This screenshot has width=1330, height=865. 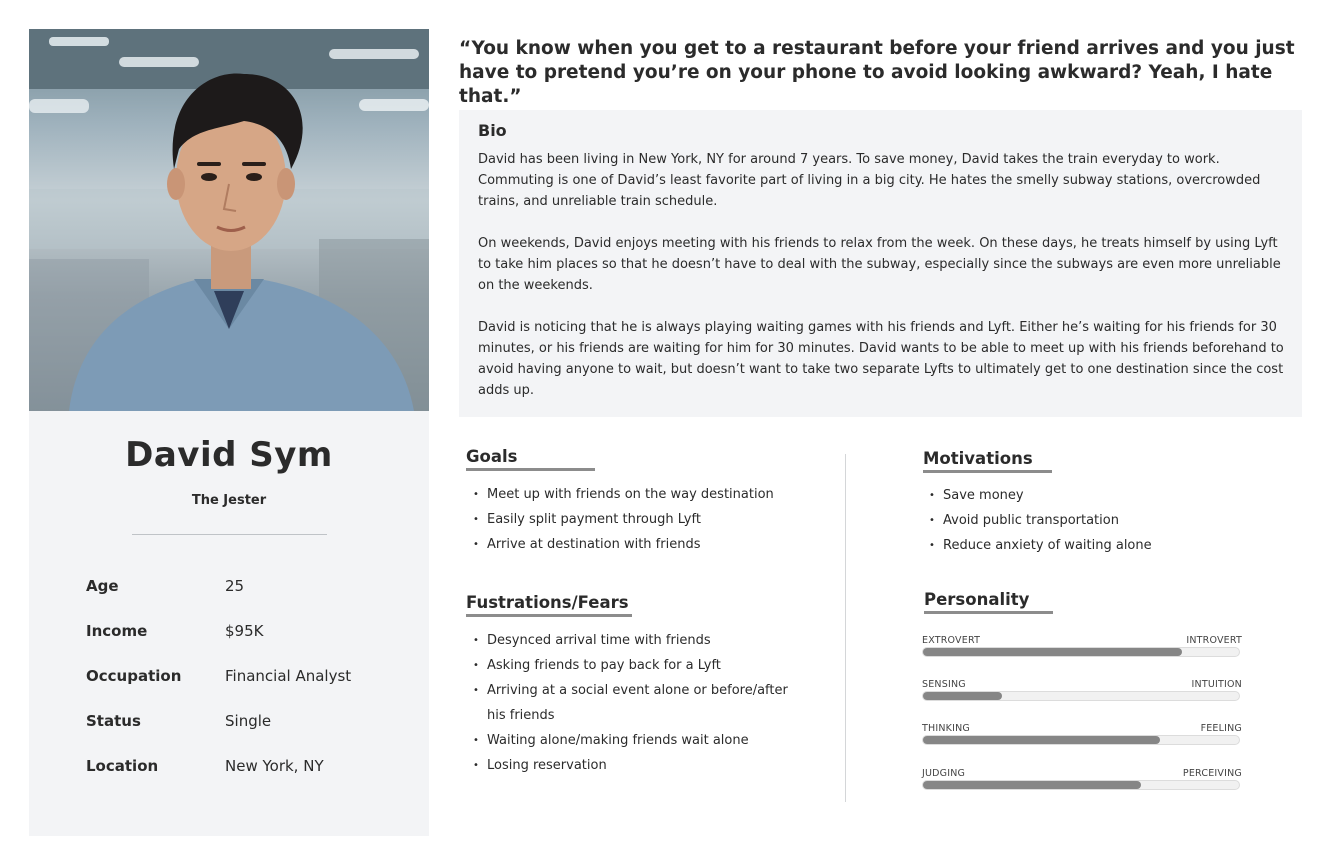 What do you see at coordinates (631, 665) in the screenshot?
I see `list-item: Asking friends to pay back for a Lyft` at bounding box center [631, 665].